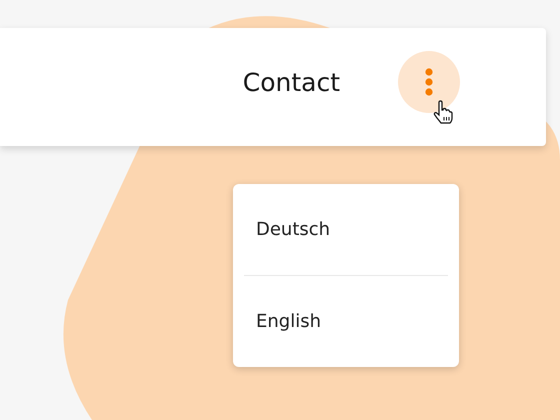  What do you see at coordinates (291, 82) in the screenshot?
I see `page-title: Contact` at bounding box center [291, 82].